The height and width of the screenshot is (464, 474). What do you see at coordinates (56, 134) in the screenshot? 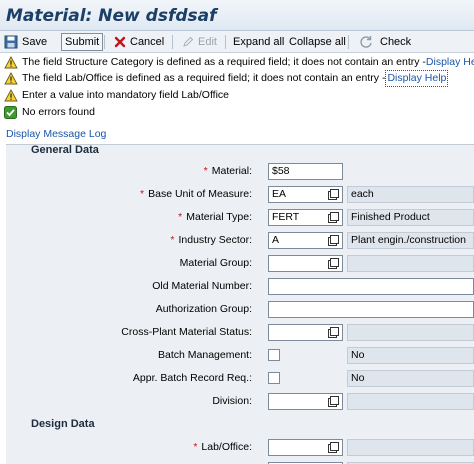
I see `display-message-log-link: Display Message Log` at bounding box center [56, 134].